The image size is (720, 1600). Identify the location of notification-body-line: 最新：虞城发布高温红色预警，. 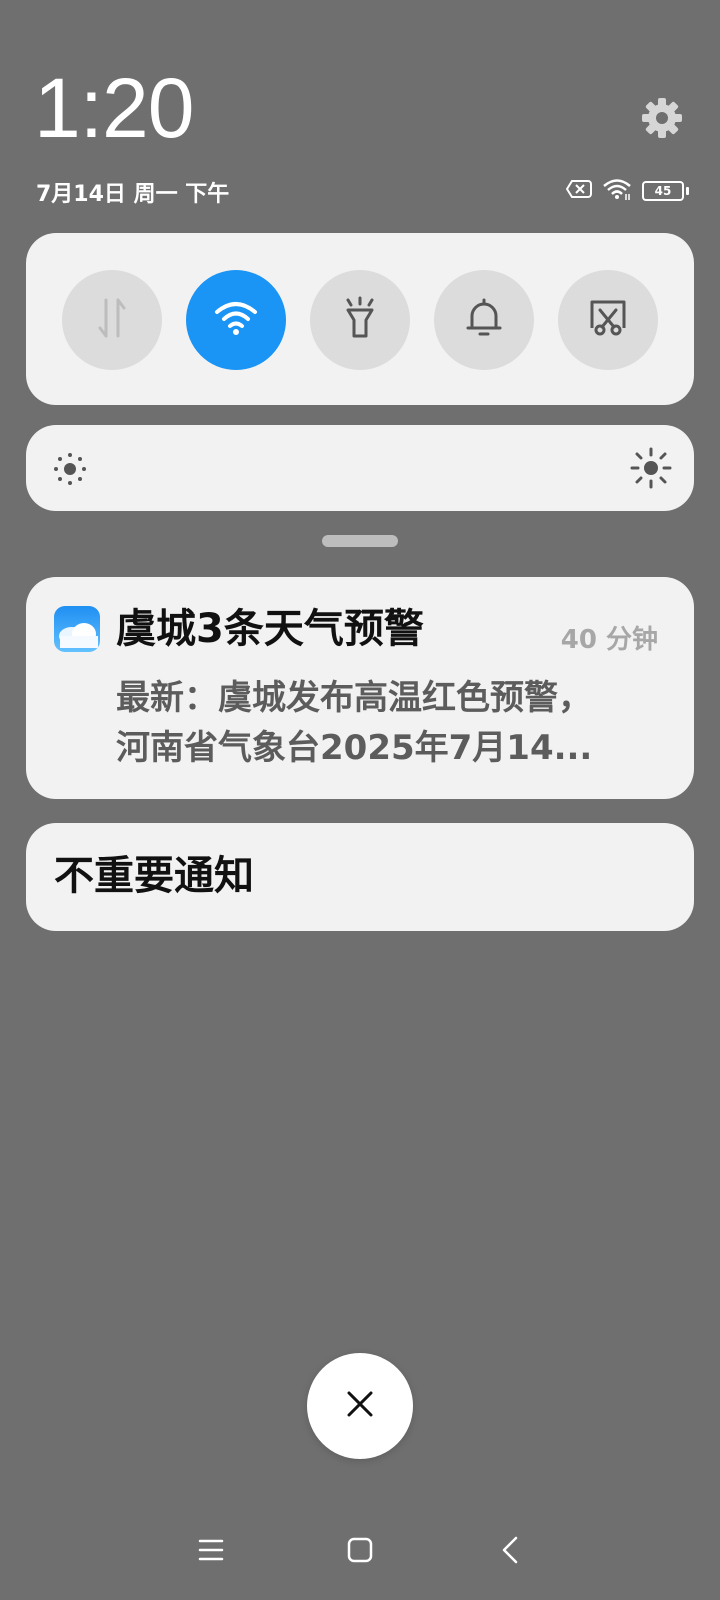
(354, 698).